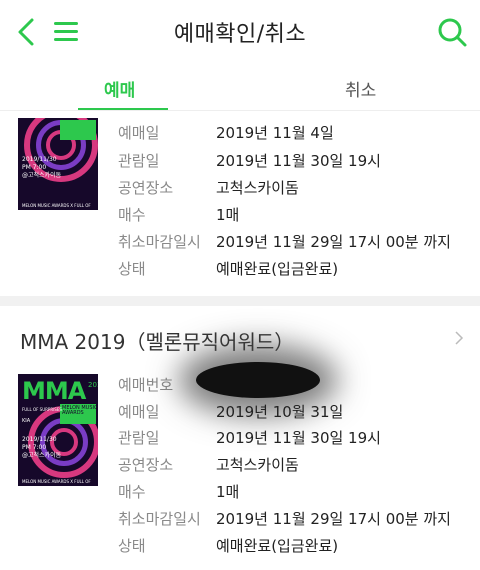 Image resolution: width=480 pixels, height=570 pixels. I want to click on detail-value: 2019년 11월 4일, so click(275, 133).